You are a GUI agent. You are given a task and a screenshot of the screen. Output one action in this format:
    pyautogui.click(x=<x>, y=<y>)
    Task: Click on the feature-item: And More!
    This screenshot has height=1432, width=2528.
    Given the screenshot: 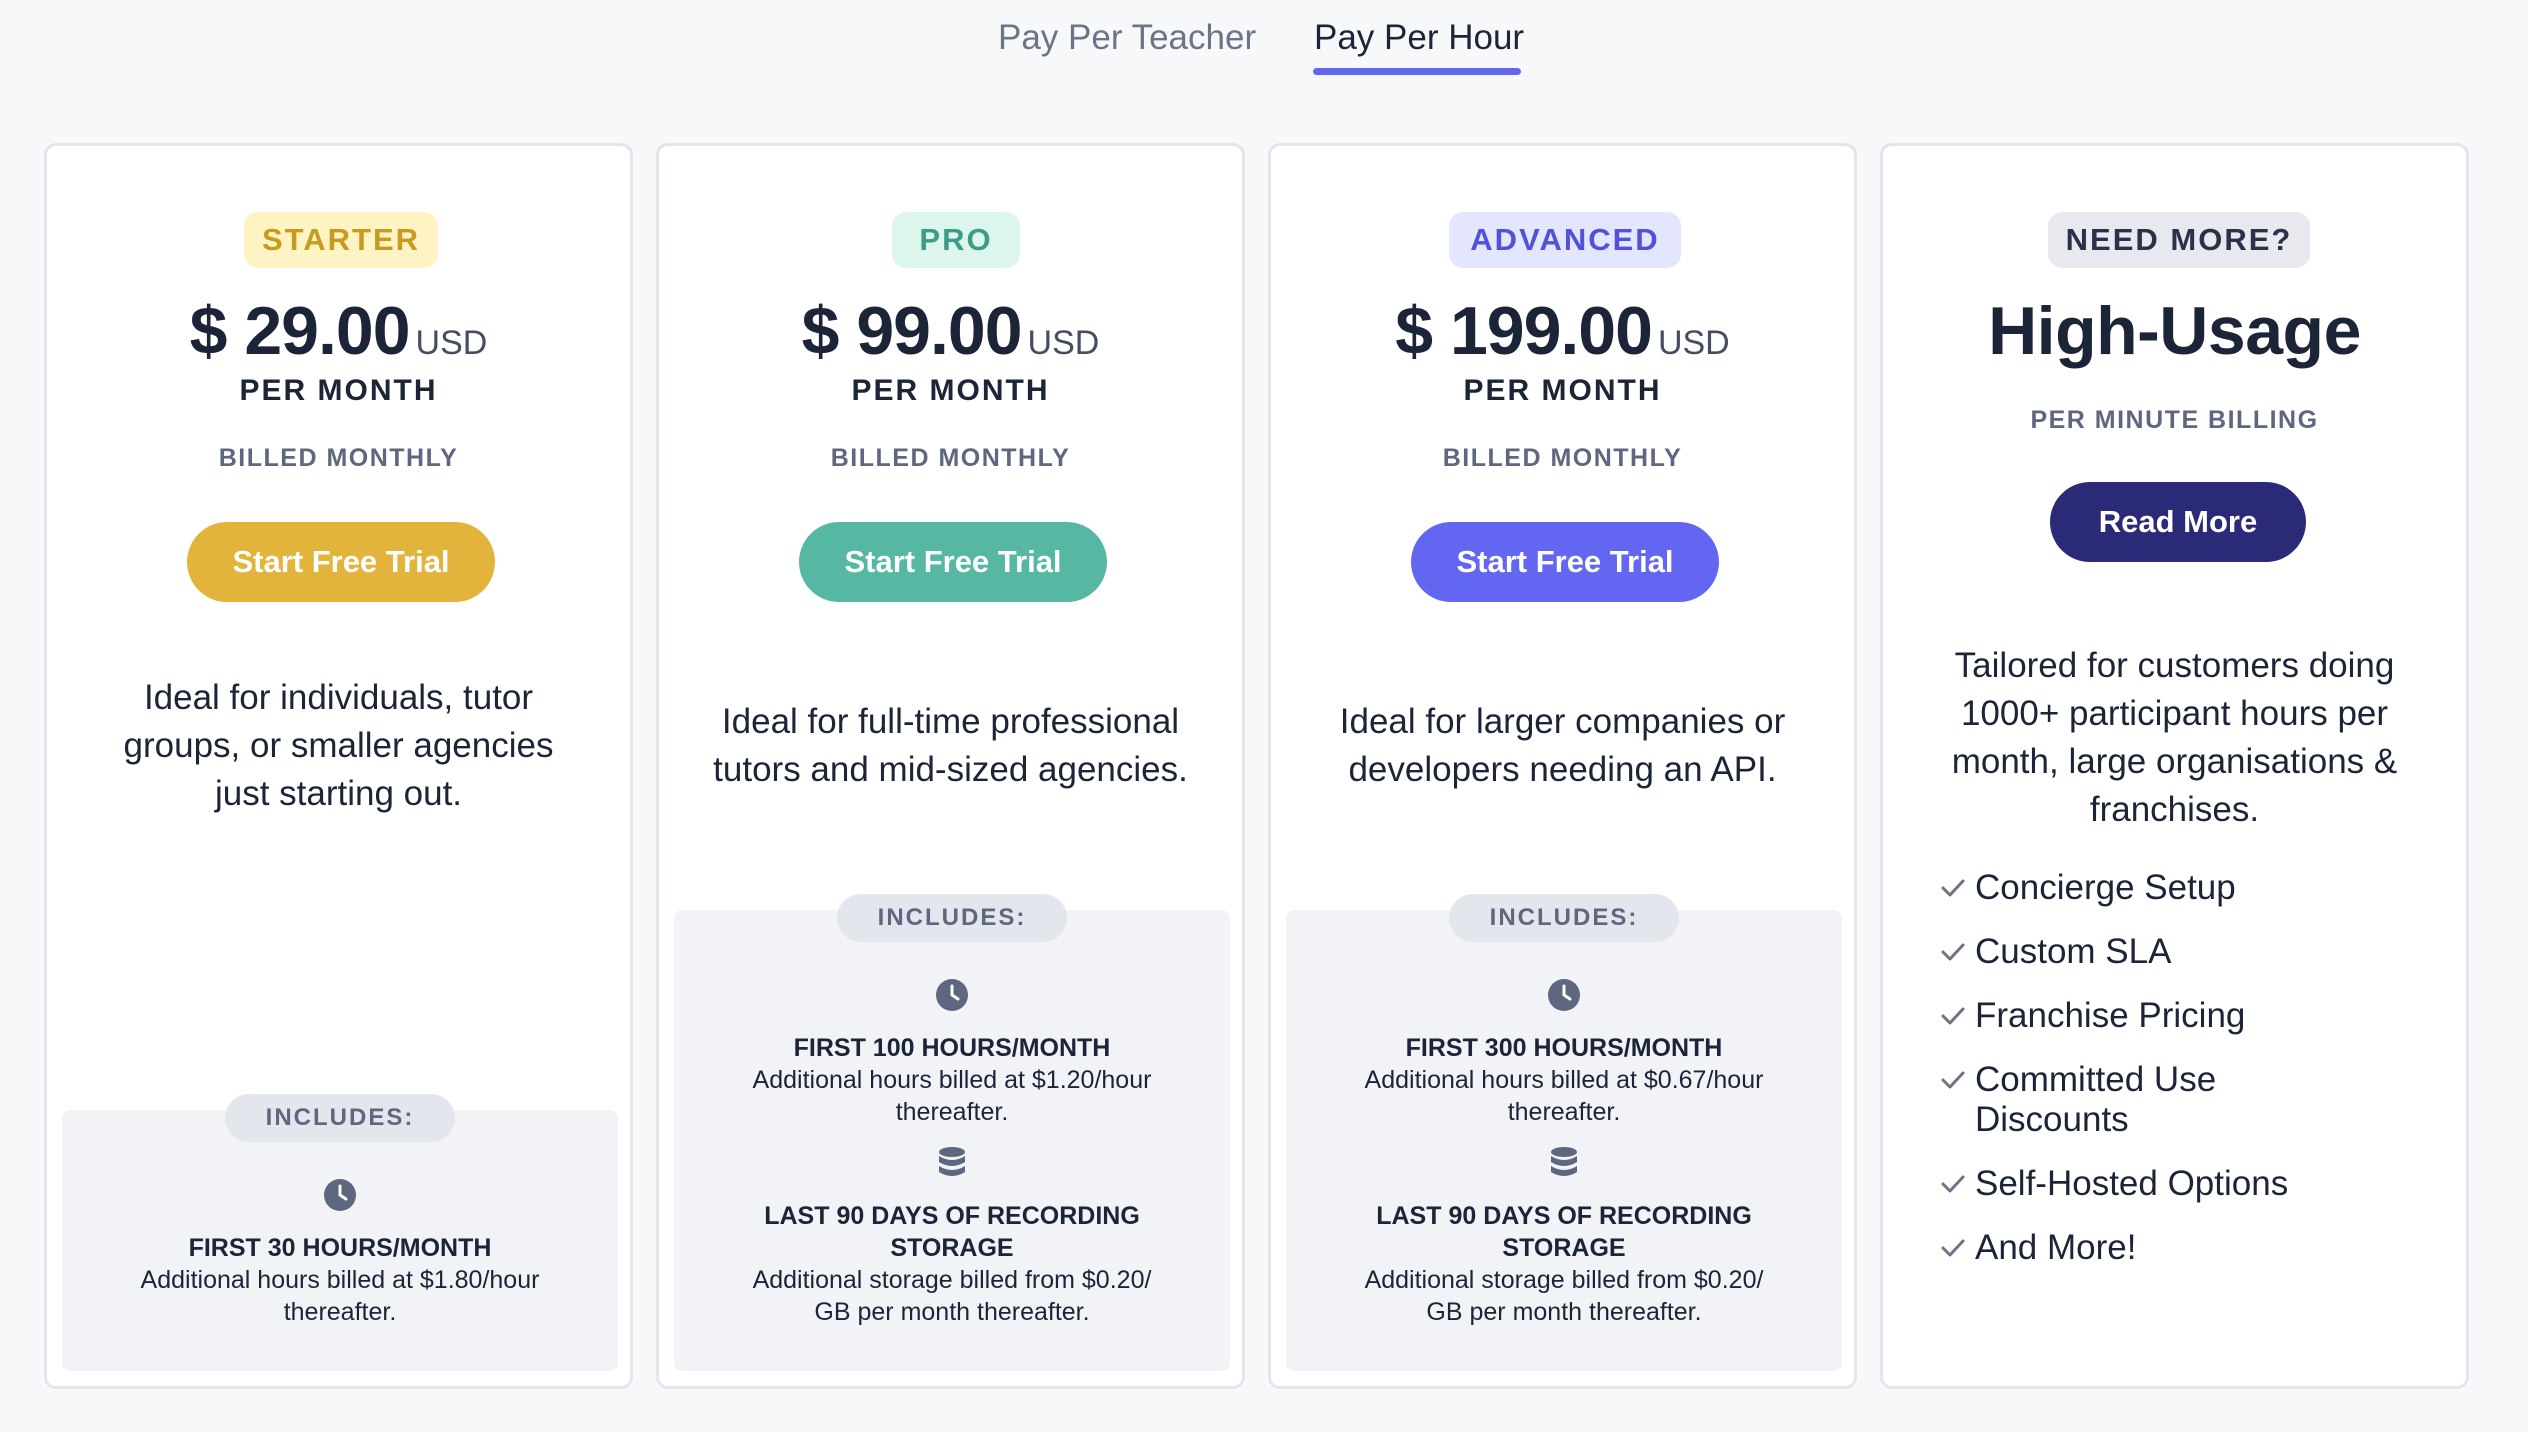 What is the action you would take?
    pyautogui.click(x=2039, y=1248)
    